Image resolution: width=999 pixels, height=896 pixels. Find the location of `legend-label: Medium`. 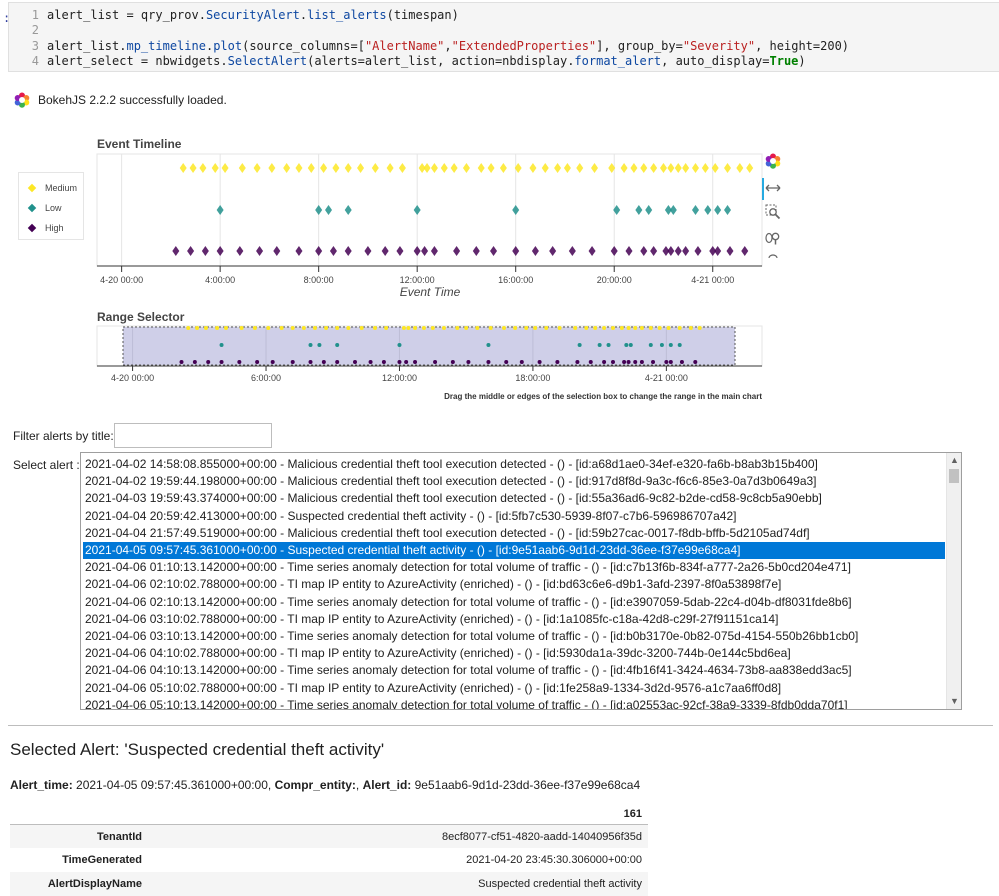

legend-label: Medium is located at coordinates (61, 188).